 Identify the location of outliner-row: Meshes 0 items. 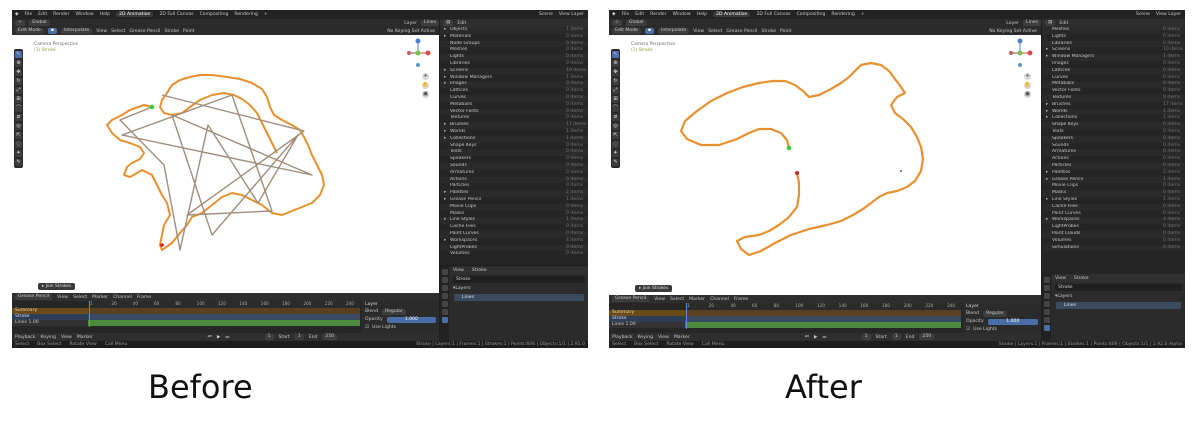
(1113, 30).